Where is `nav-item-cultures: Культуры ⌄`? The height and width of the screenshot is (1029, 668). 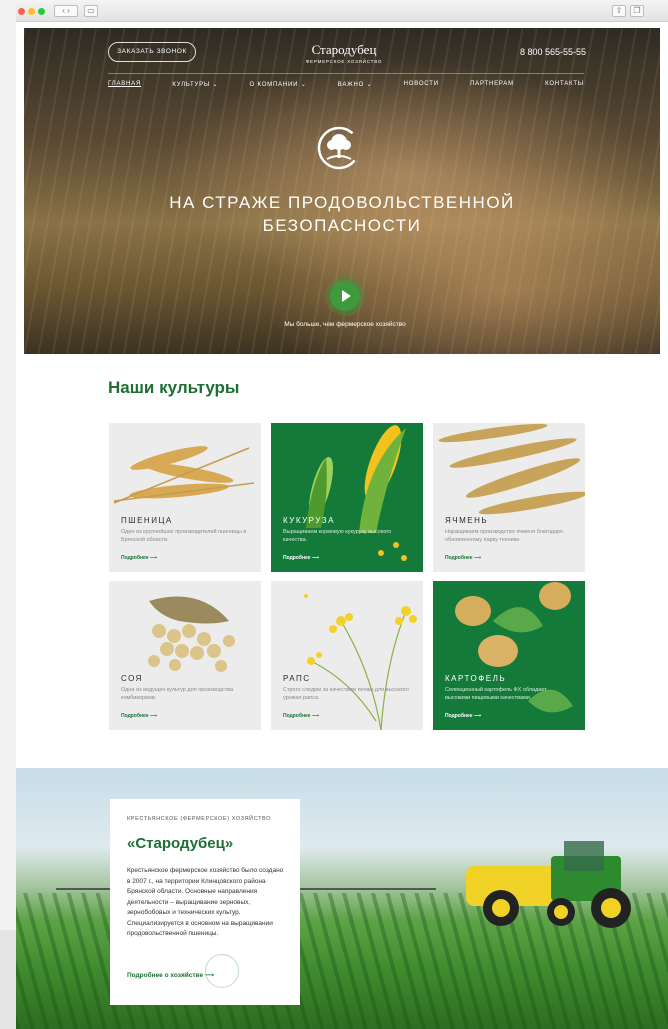
nav-item-cultures: Культуры ⌄ is located at coordinates (195, 84).